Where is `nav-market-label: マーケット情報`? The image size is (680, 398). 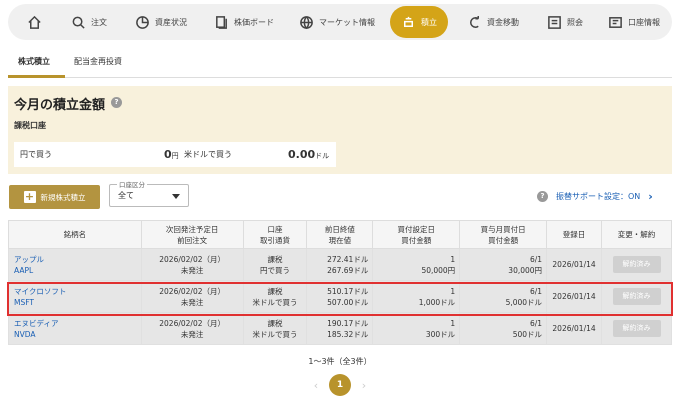 nav-market-label: マーケット情報 is located at coordinates (347, 22).